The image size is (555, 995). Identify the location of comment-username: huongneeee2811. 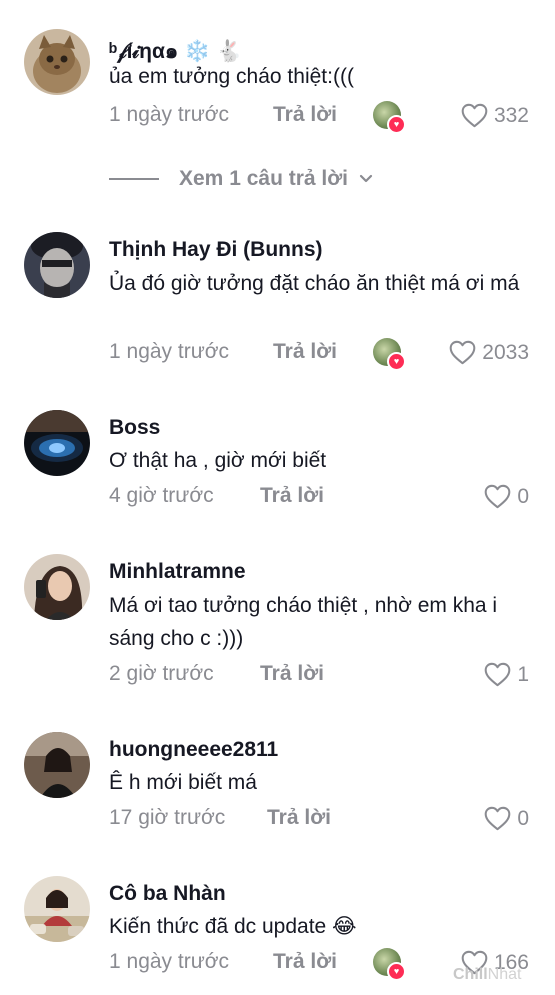
(193, 750).